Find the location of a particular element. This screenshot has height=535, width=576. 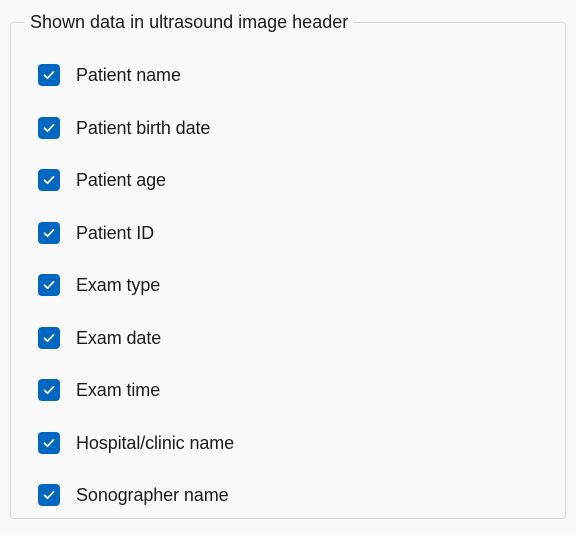

exam-type-checkbox is located at coordinates (49, 285).